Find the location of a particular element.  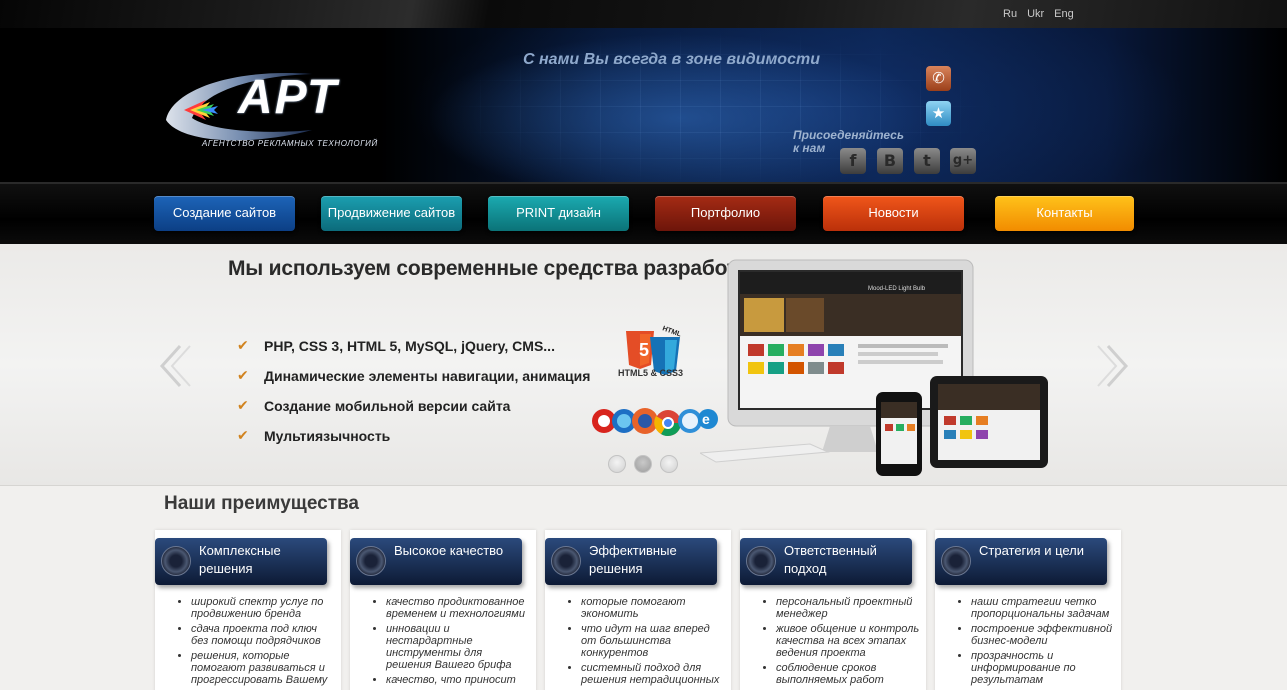

card-header: Стратегия и цели is located at coordinates (1021, 561).